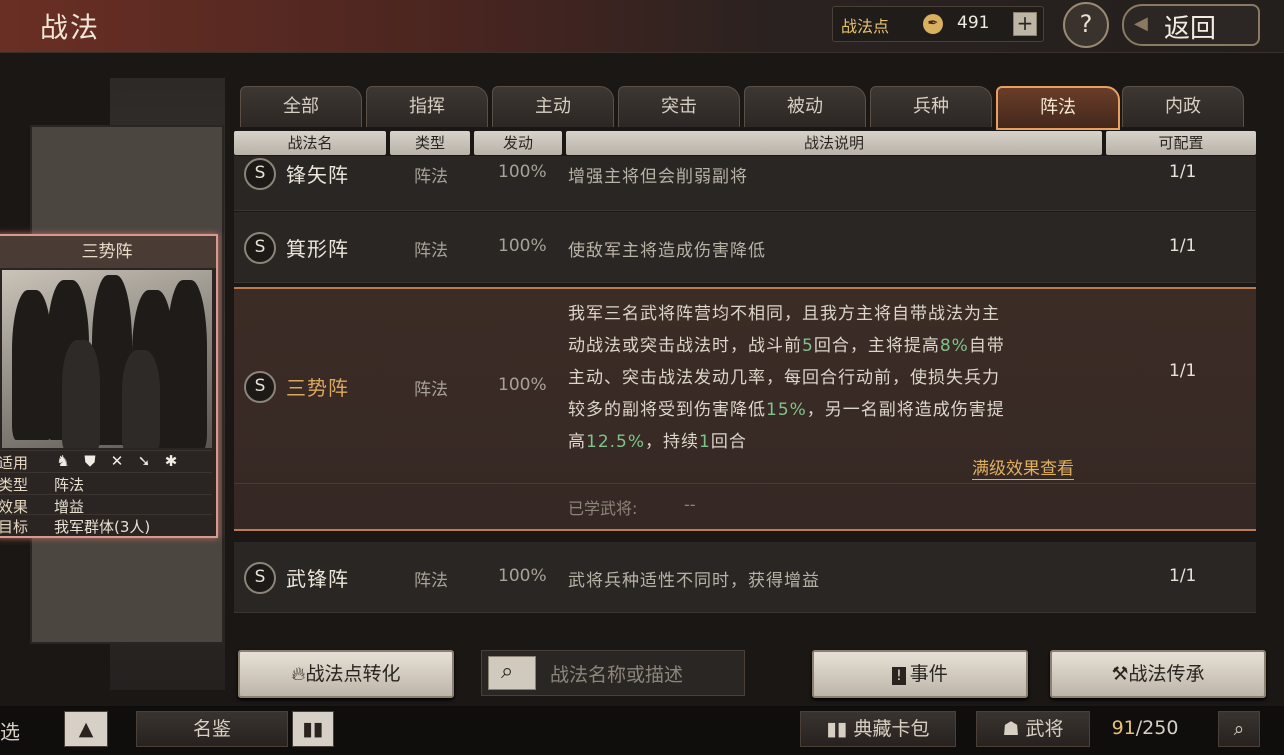 This screenshot has height=755, width=1284. I want to click on tactic-points-label: 战法点, so click(865, 26).